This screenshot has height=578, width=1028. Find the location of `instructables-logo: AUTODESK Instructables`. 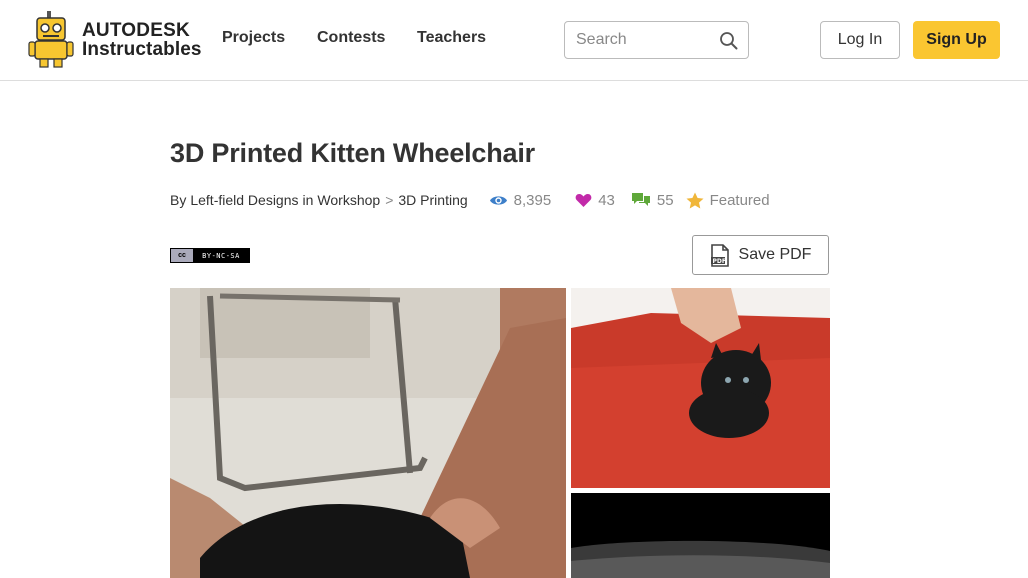

instructables-logo: AUTODESK Instructables is located at coordinates (114, 40).